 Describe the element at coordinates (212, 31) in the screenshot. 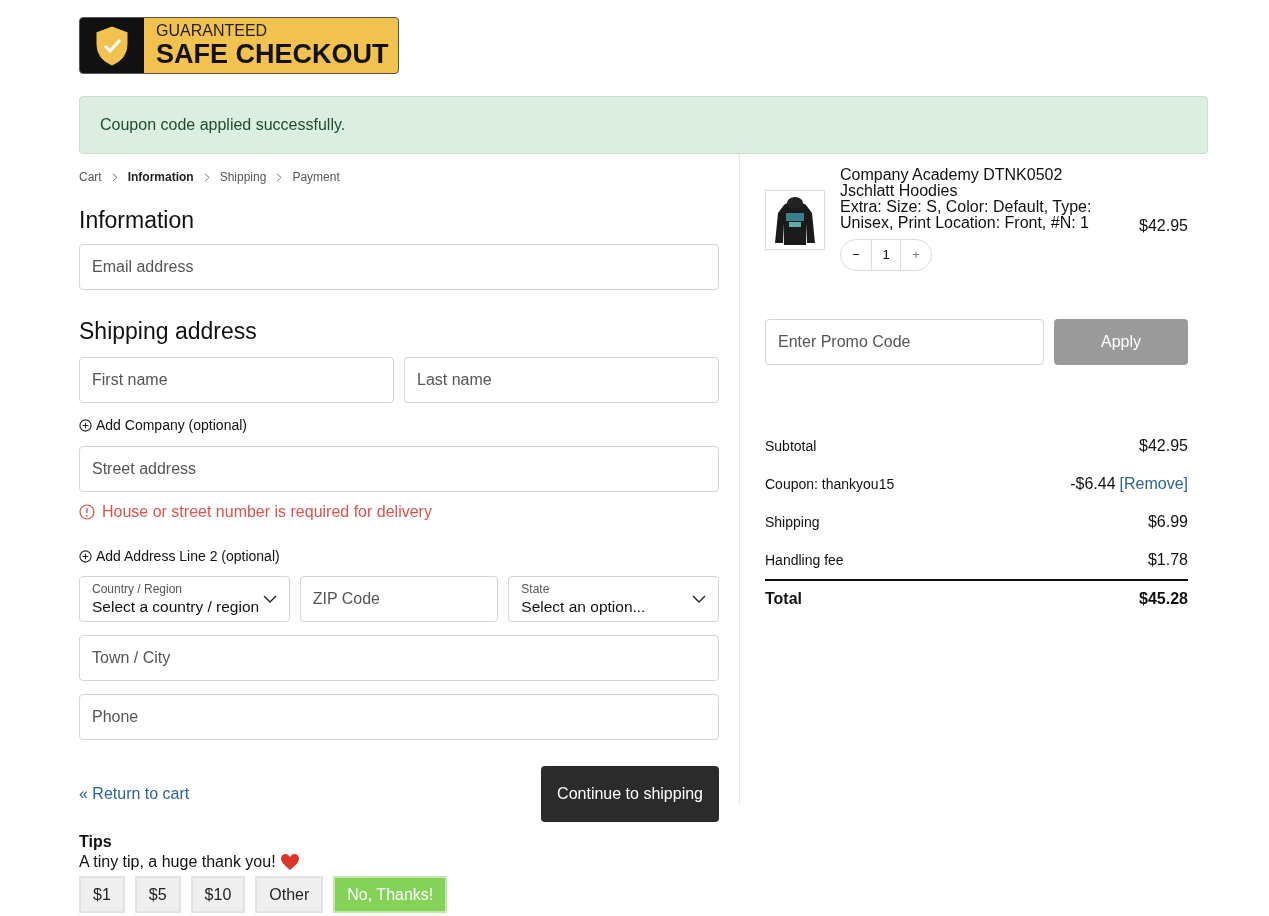

I see `badge-top-text: GUARANTEED` at that location.